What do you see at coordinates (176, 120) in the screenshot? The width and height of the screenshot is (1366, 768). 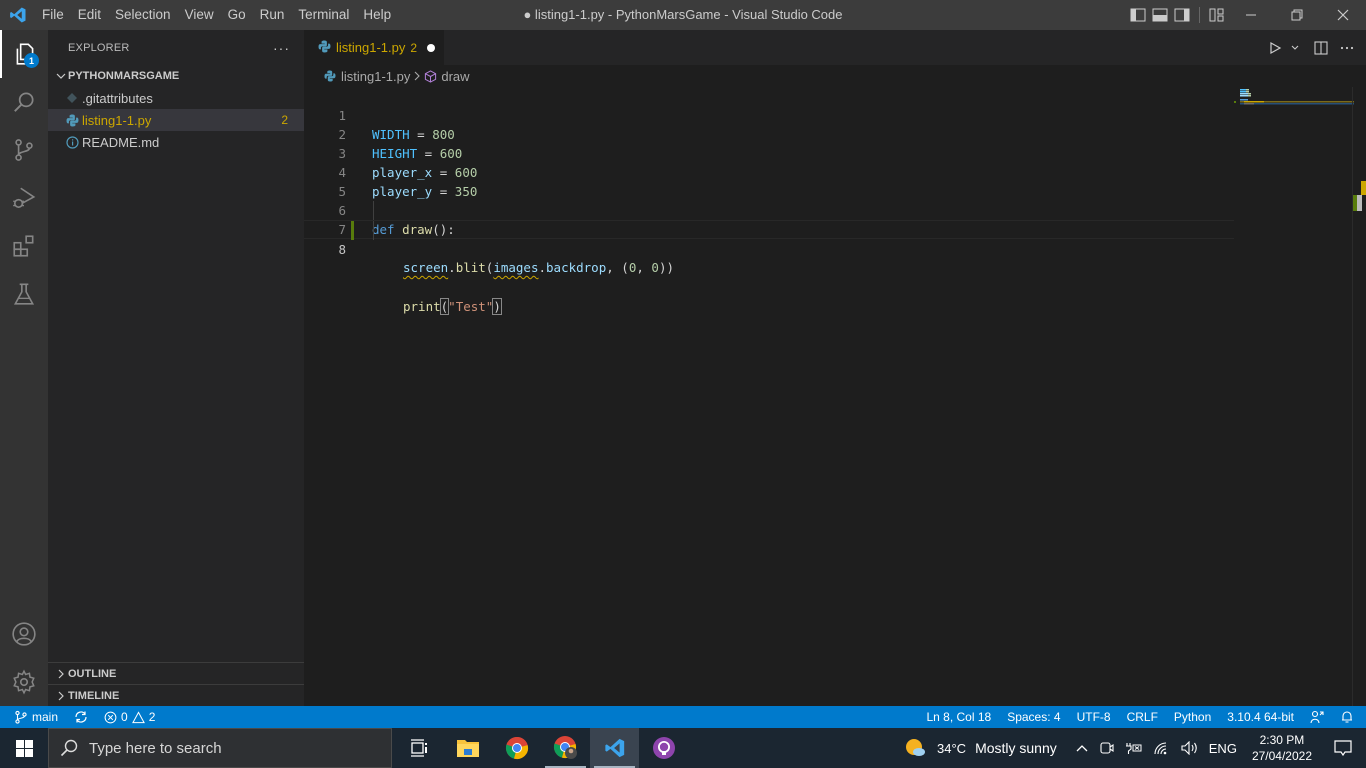 I see `file-item-listing1-1: listing1-1.py 2` at bounding box center [176, 120].